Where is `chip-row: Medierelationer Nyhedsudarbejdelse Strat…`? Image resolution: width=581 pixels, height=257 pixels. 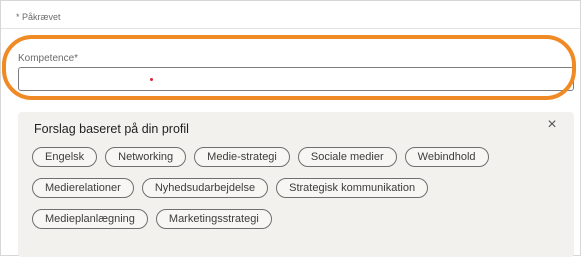 chip-row: Medierelationer Nyhedsudarbejdelse Strat… is located at coordinates (302, 188).